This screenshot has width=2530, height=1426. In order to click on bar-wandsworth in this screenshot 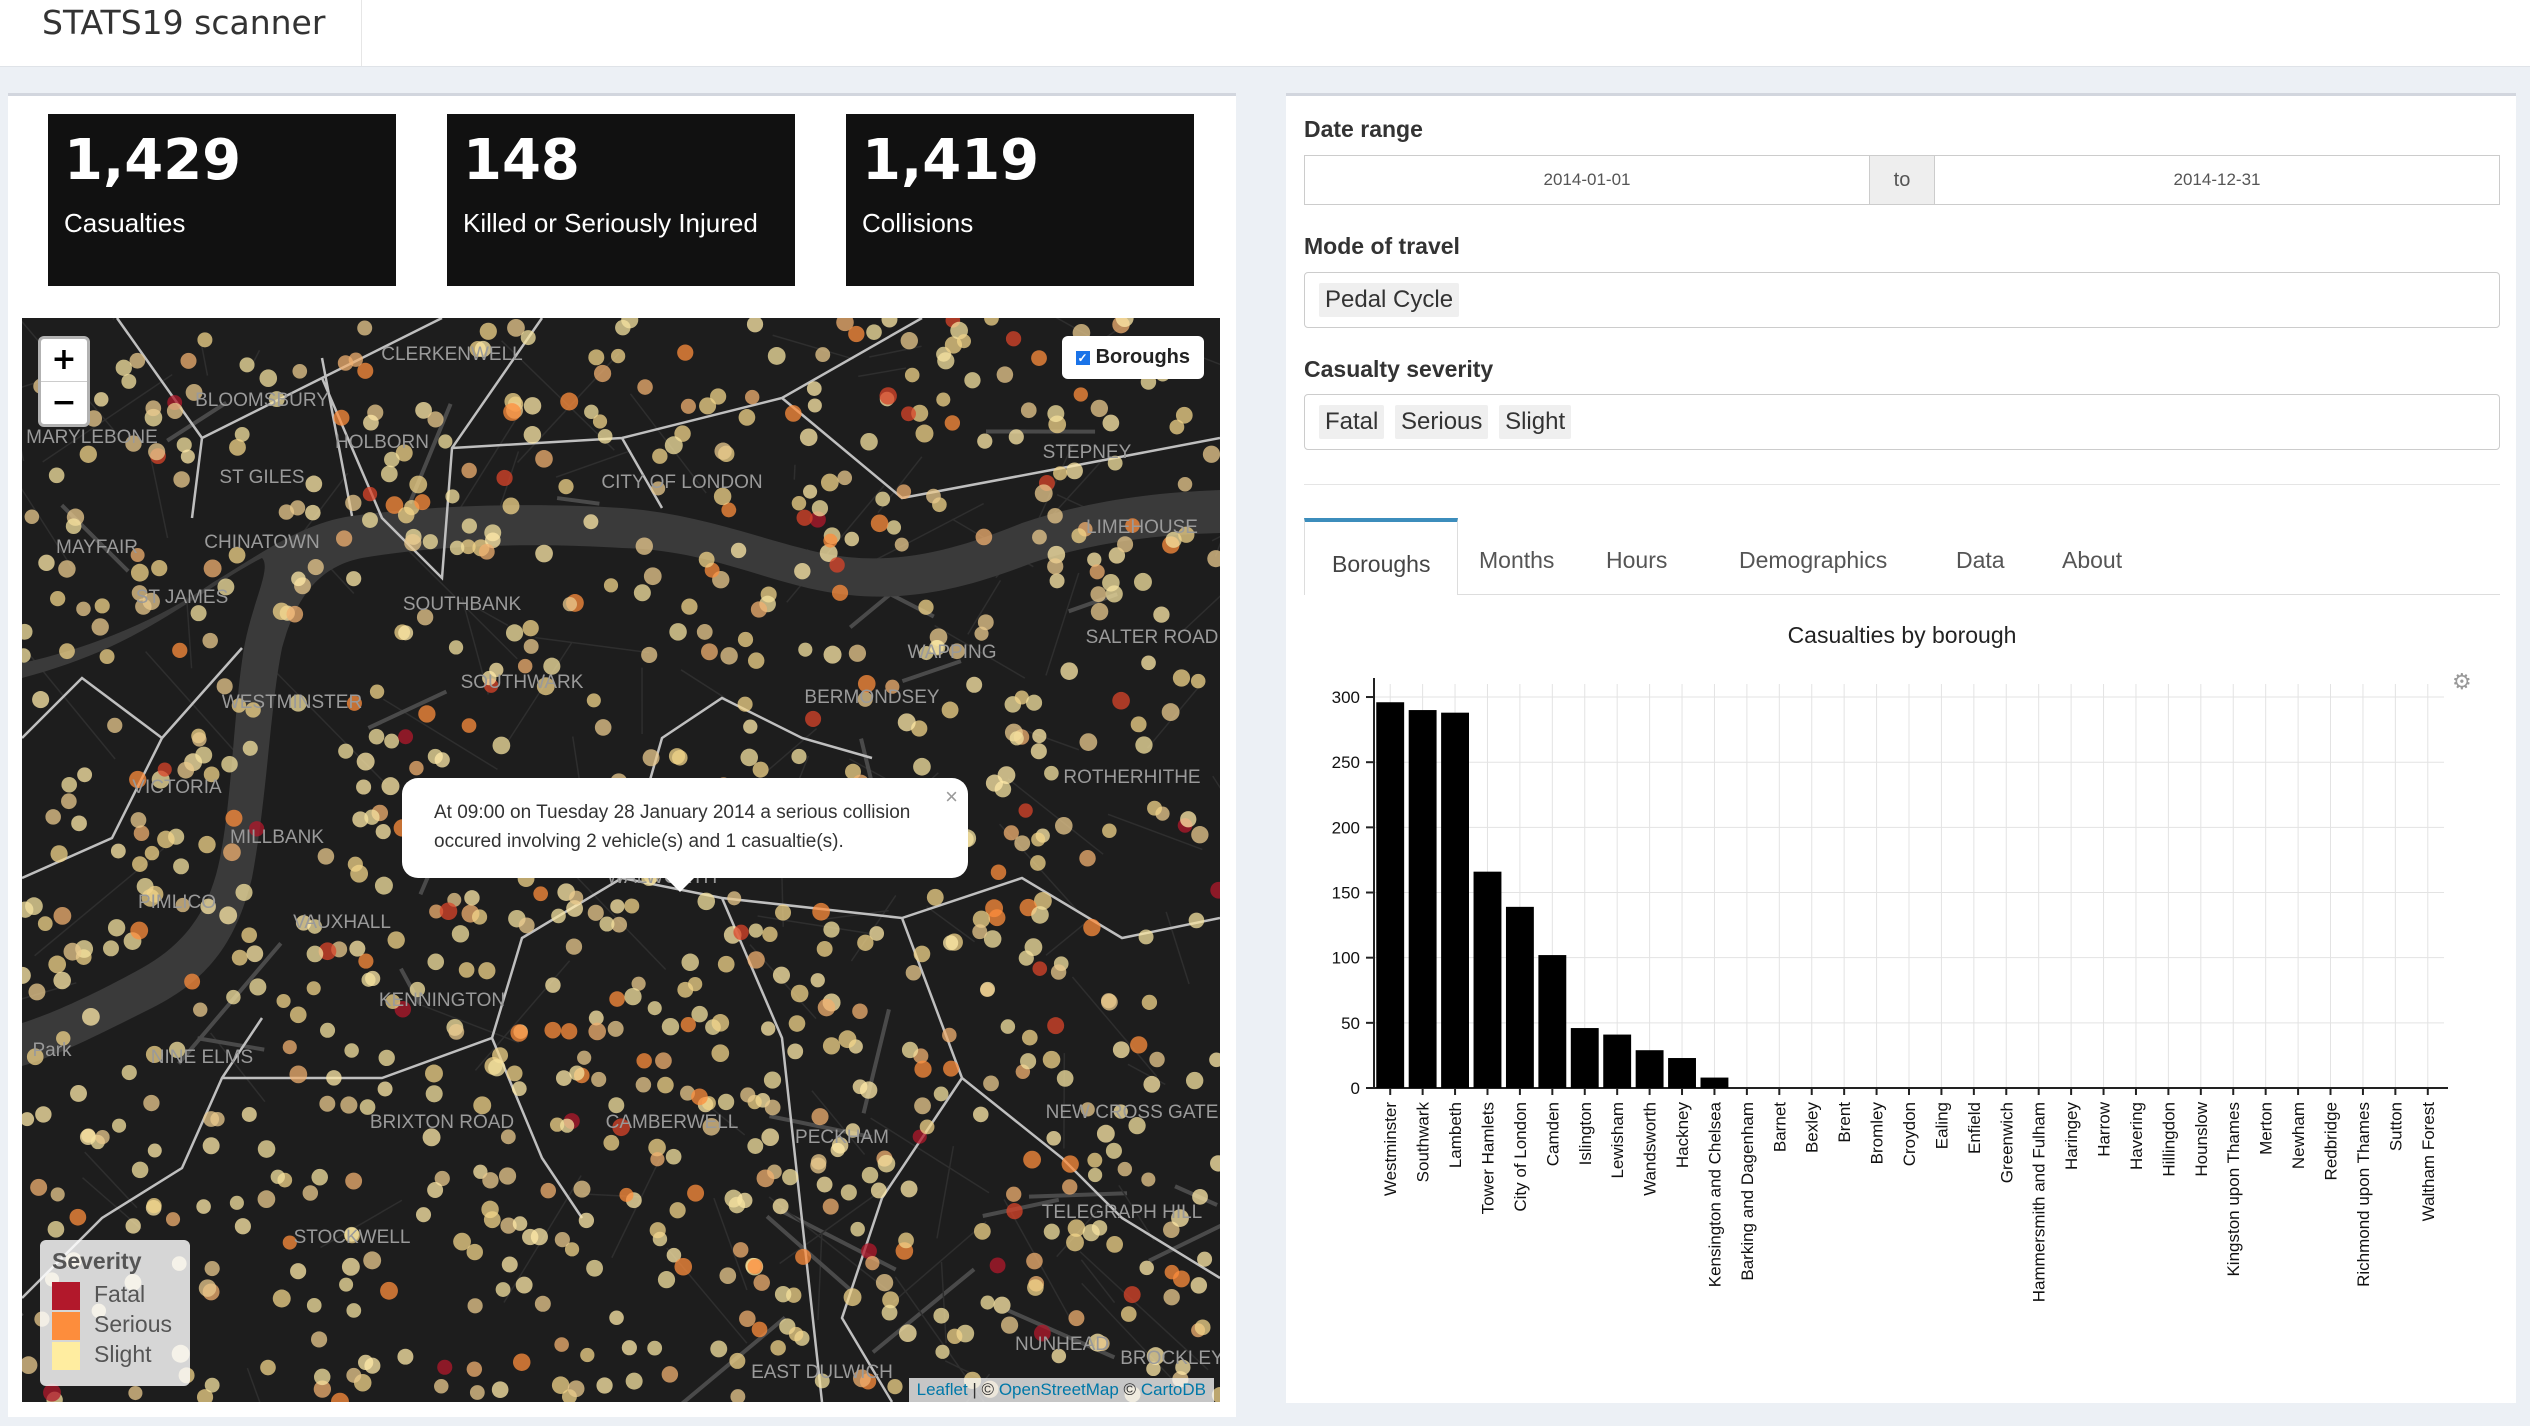, I will do `click(1649, 1069)`.